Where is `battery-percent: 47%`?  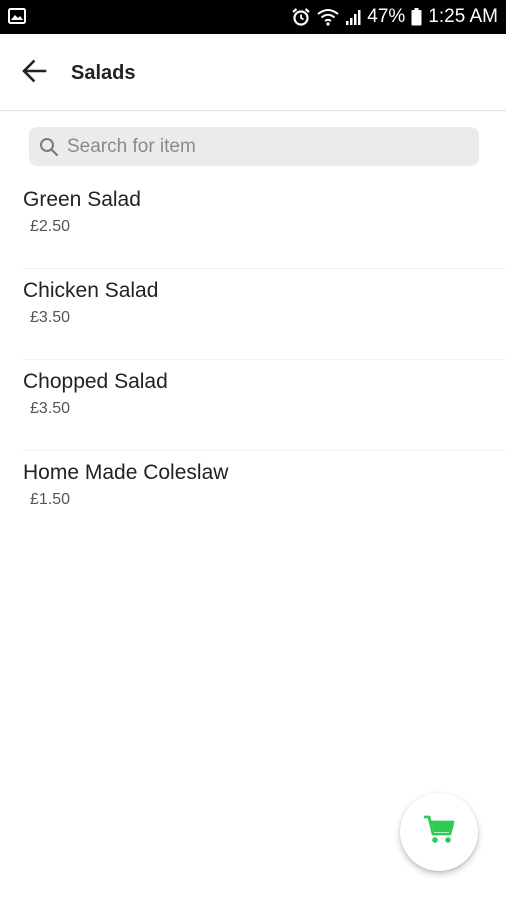 battery-percent: 47% is located at coordinates (386, 16).